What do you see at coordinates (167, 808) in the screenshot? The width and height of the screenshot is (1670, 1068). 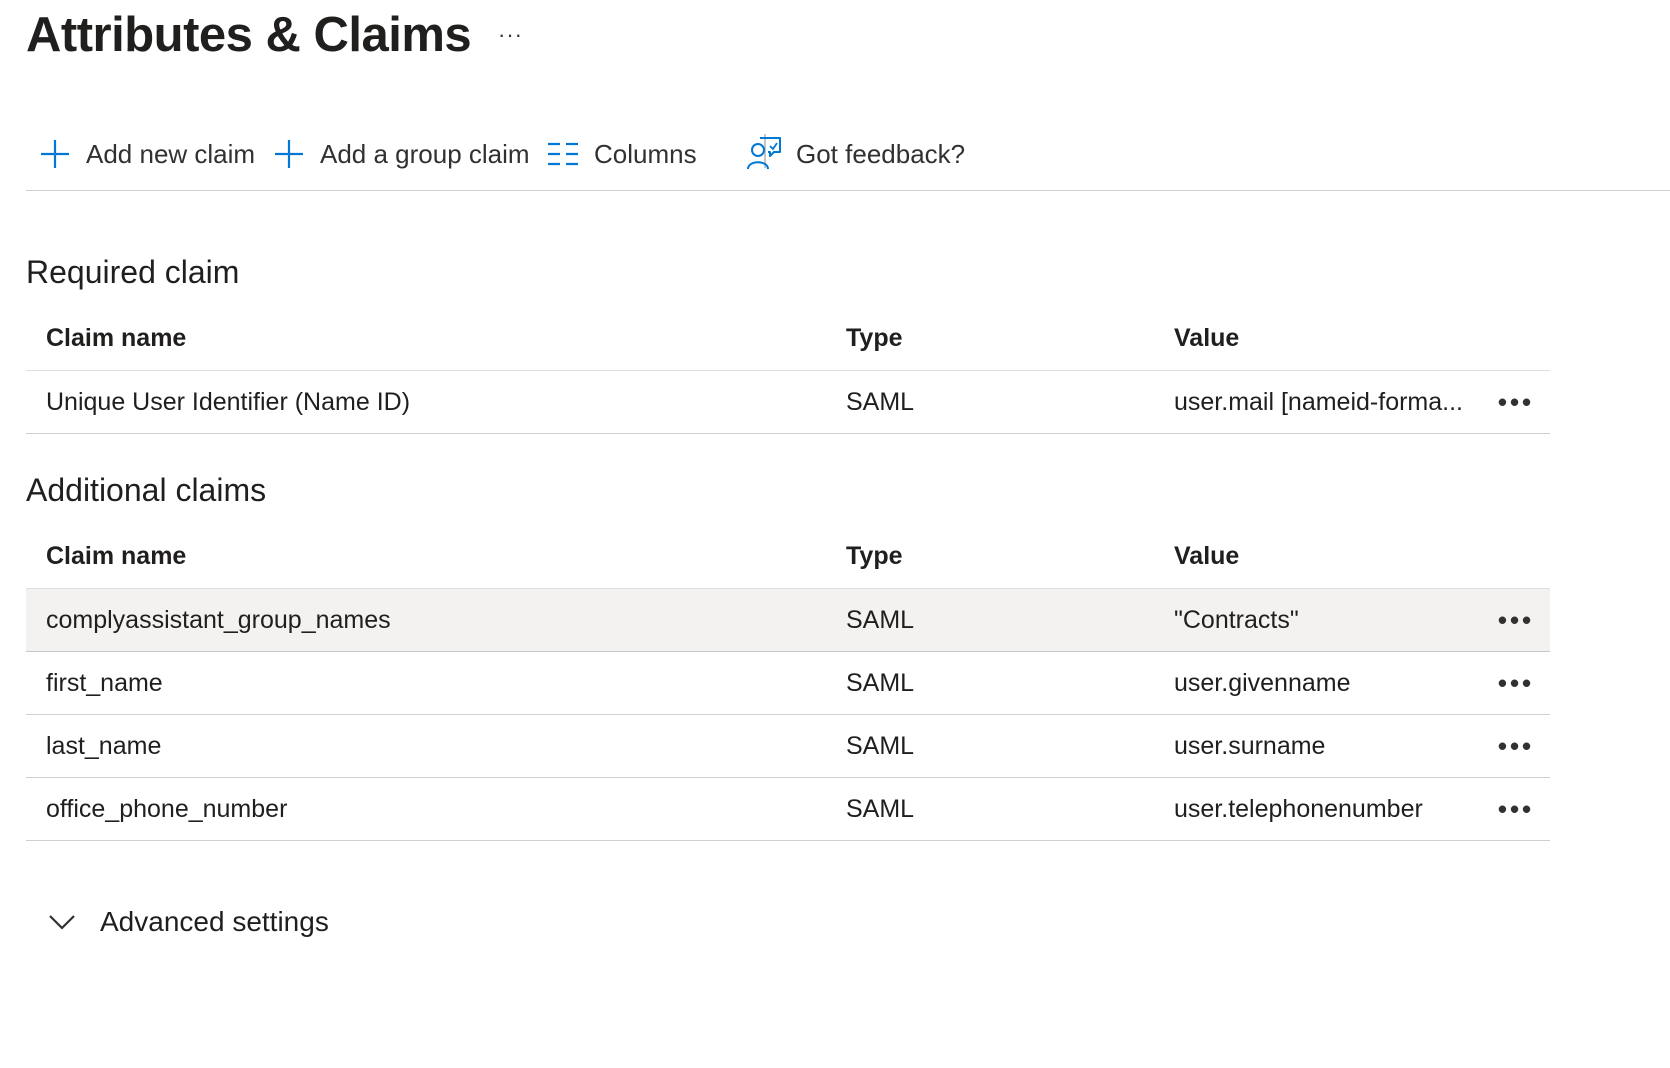 I see `claim-name-cell: office_phone_number` at bounding box center [167, 808].